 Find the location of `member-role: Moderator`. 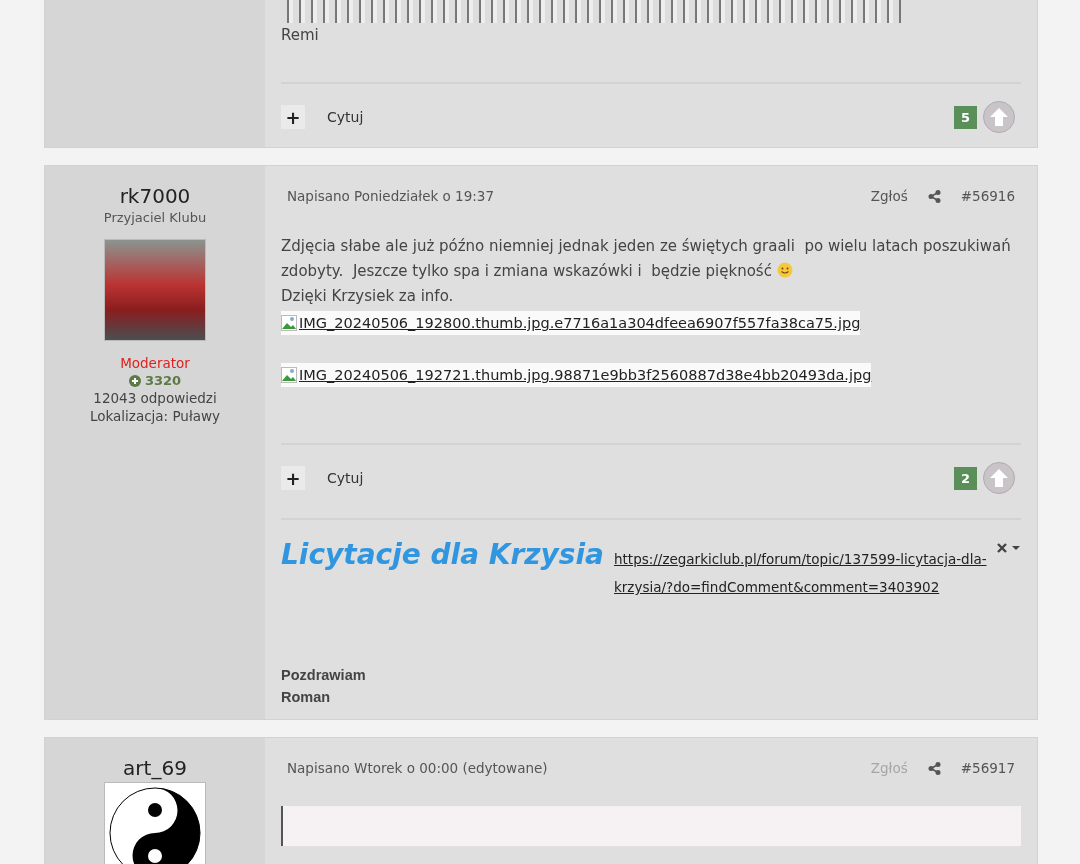

member-role: Moderator is located at coordinates (155, 363).